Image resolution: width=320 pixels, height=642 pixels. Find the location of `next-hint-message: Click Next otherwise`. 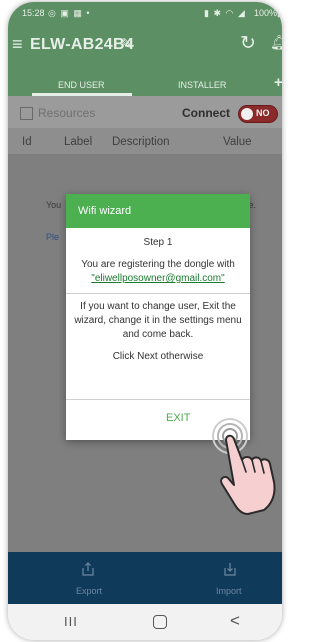

next-hint-message: Click Next otherwise is located at coordinates (158, 356).